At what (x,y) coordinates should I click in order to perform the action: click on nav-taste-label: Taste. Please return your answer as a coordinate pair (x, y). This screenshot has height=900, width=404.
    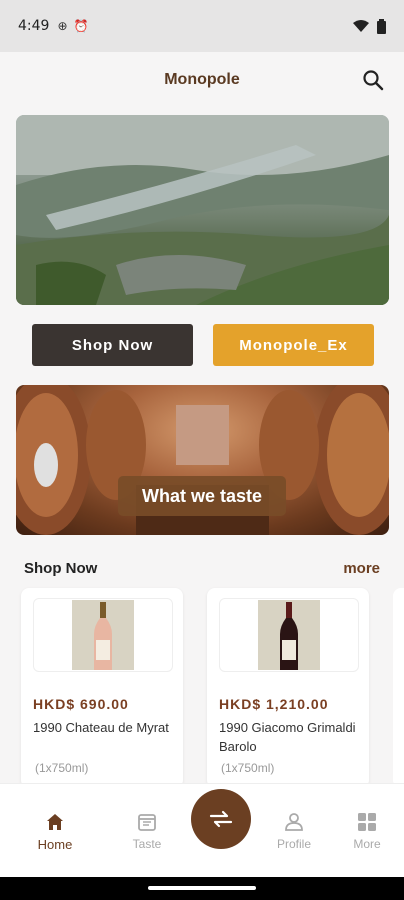
    Looking at the image, I should click on (147, 844).